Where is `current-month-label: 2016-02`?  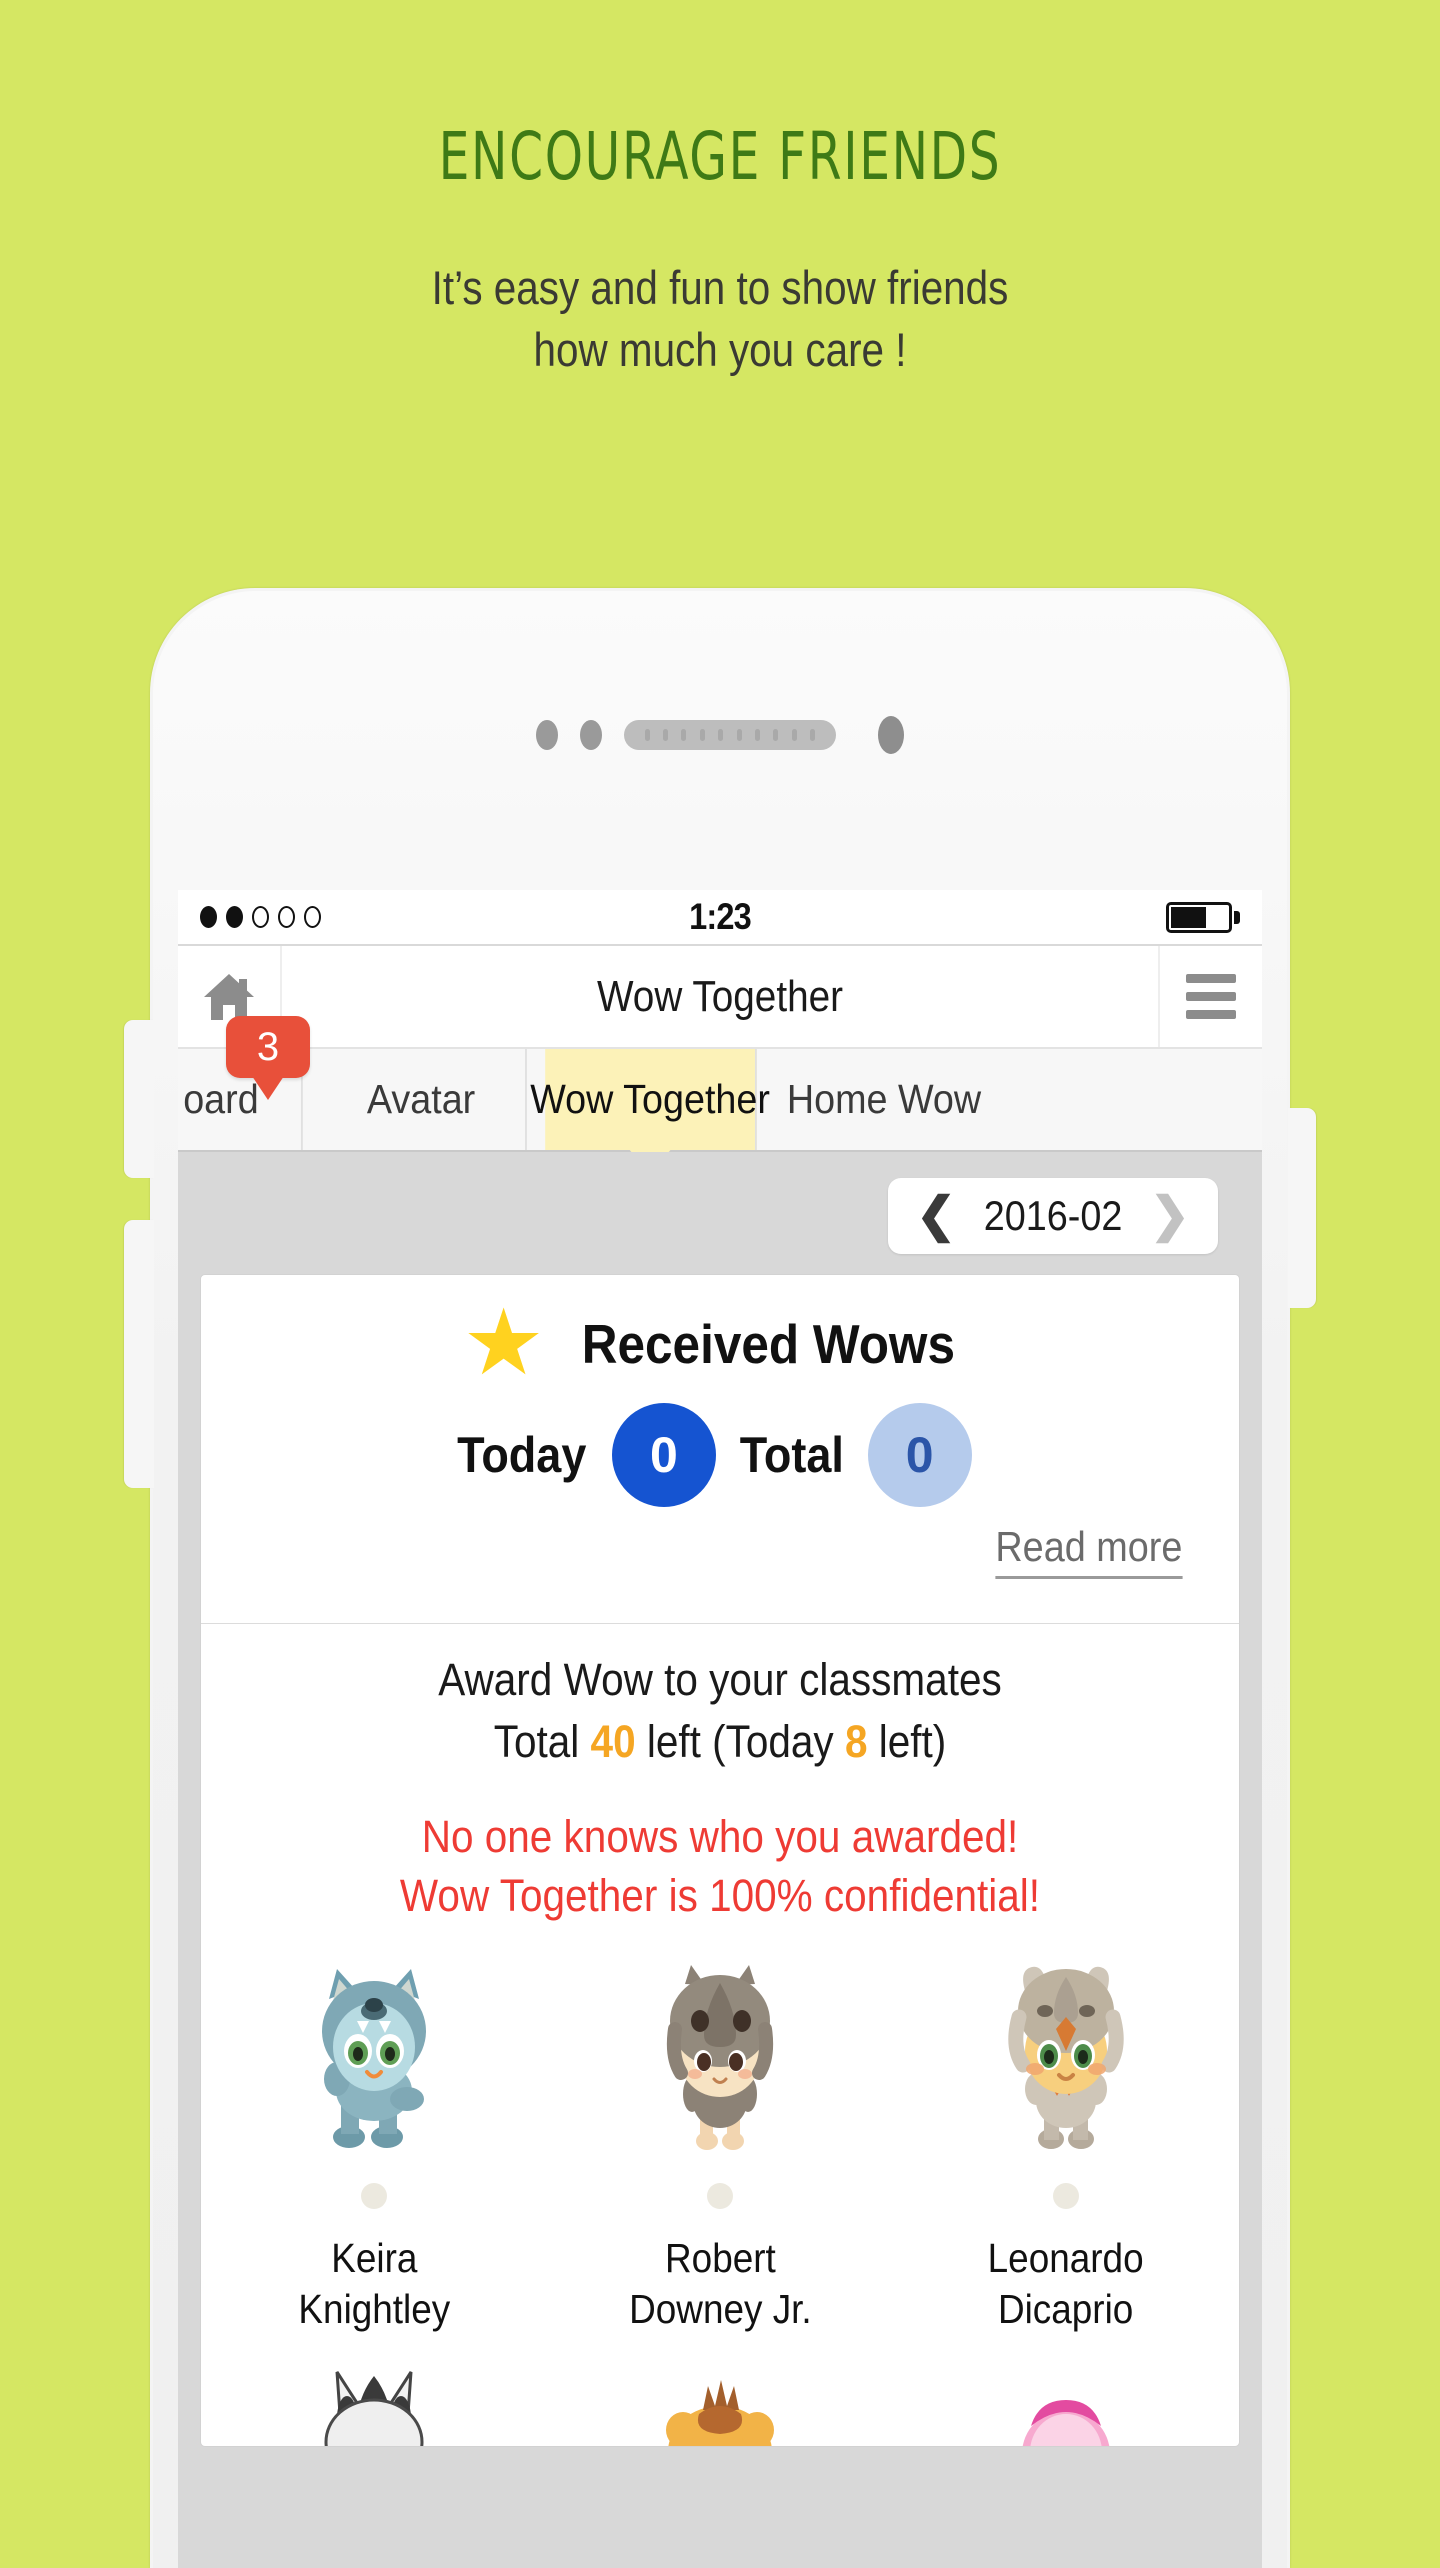 current-month-label: 2016-02 is located at coordinates (1053, 1215).